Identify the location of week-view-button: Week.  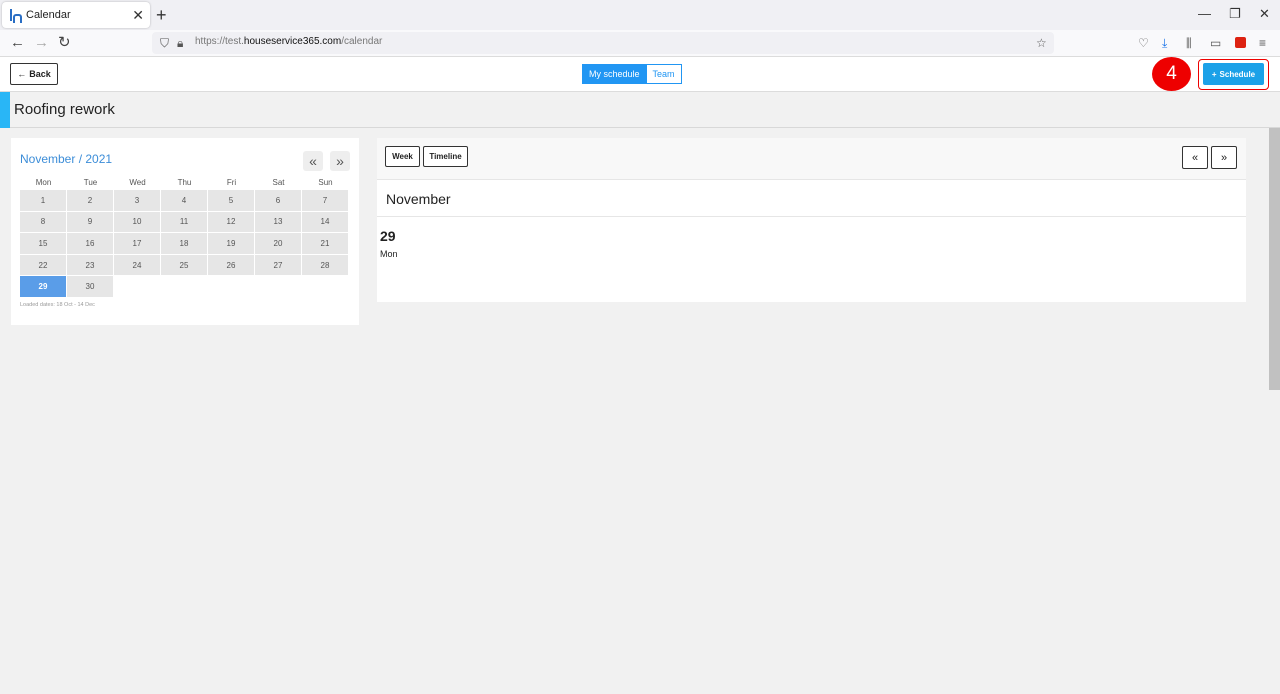
(402, 156).